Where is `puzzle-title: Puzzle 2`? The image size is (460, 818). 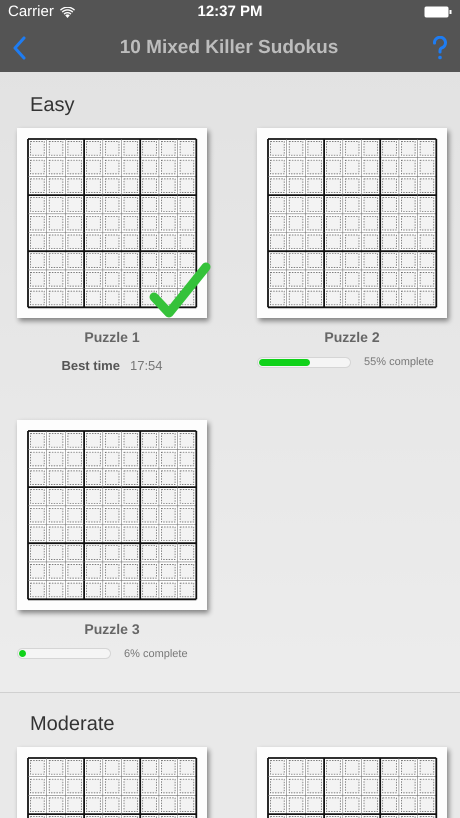 puzzle-title: Puzzle 2 is located at coordinates (352, 337).